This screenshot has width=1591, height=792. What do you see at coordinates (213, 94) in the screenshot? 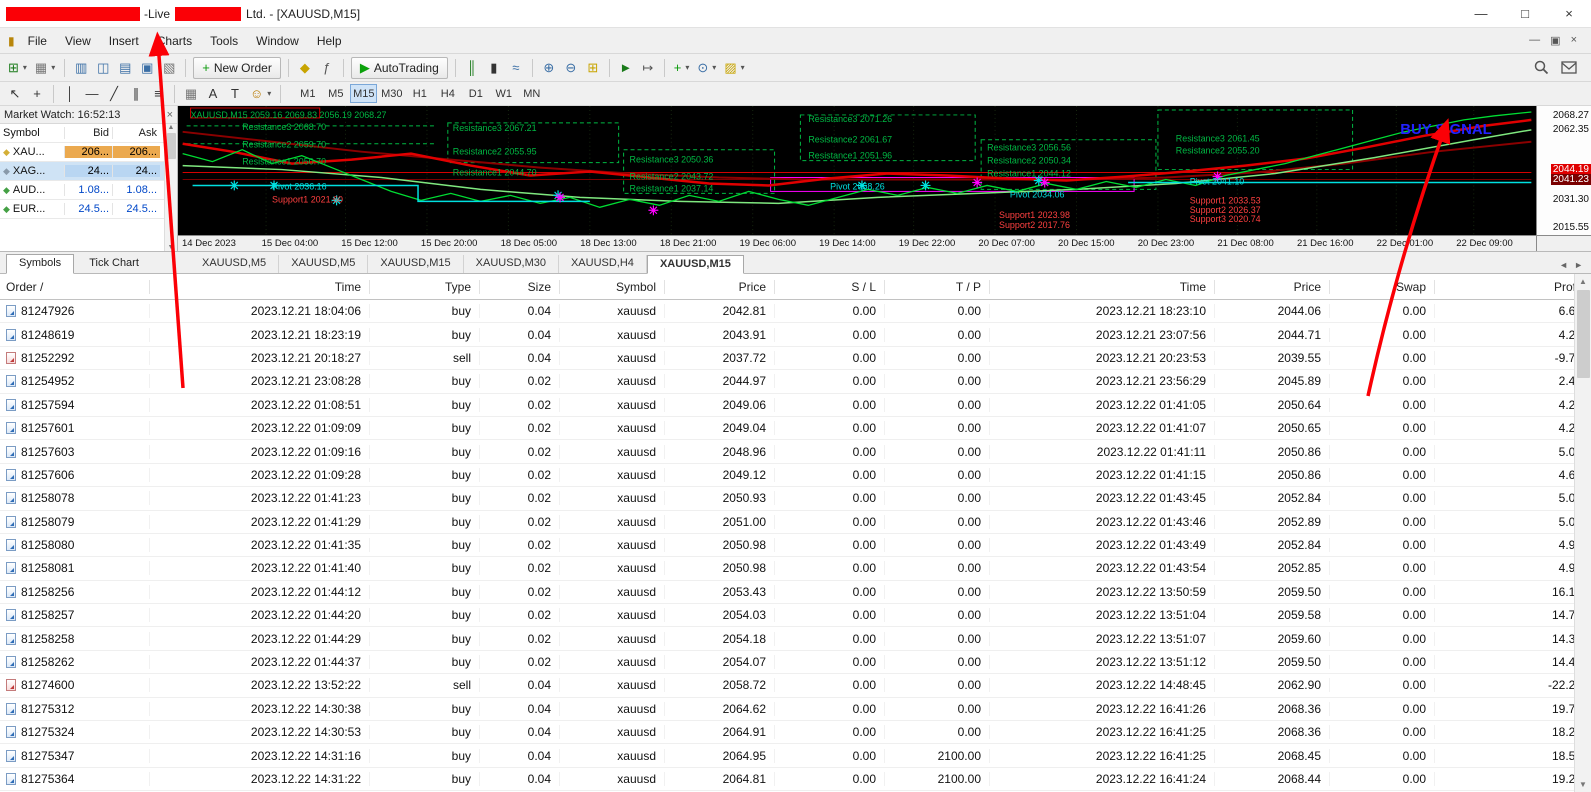
I see `text-button: A` at bounding box center [213, 94].